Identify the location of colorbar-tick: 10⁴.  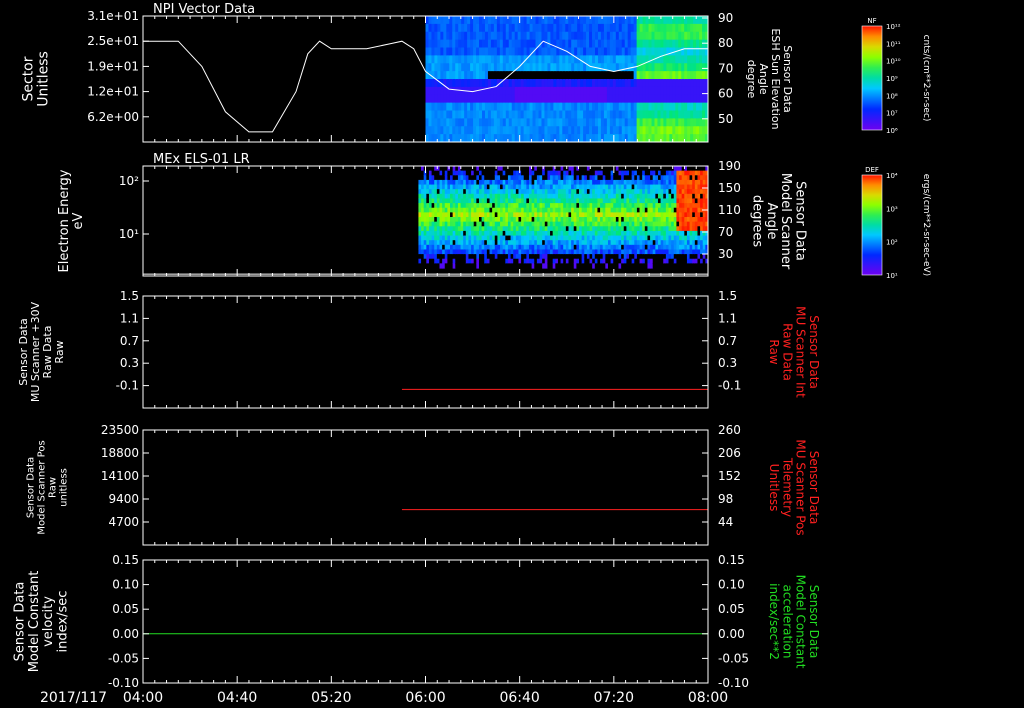
(892, 176).